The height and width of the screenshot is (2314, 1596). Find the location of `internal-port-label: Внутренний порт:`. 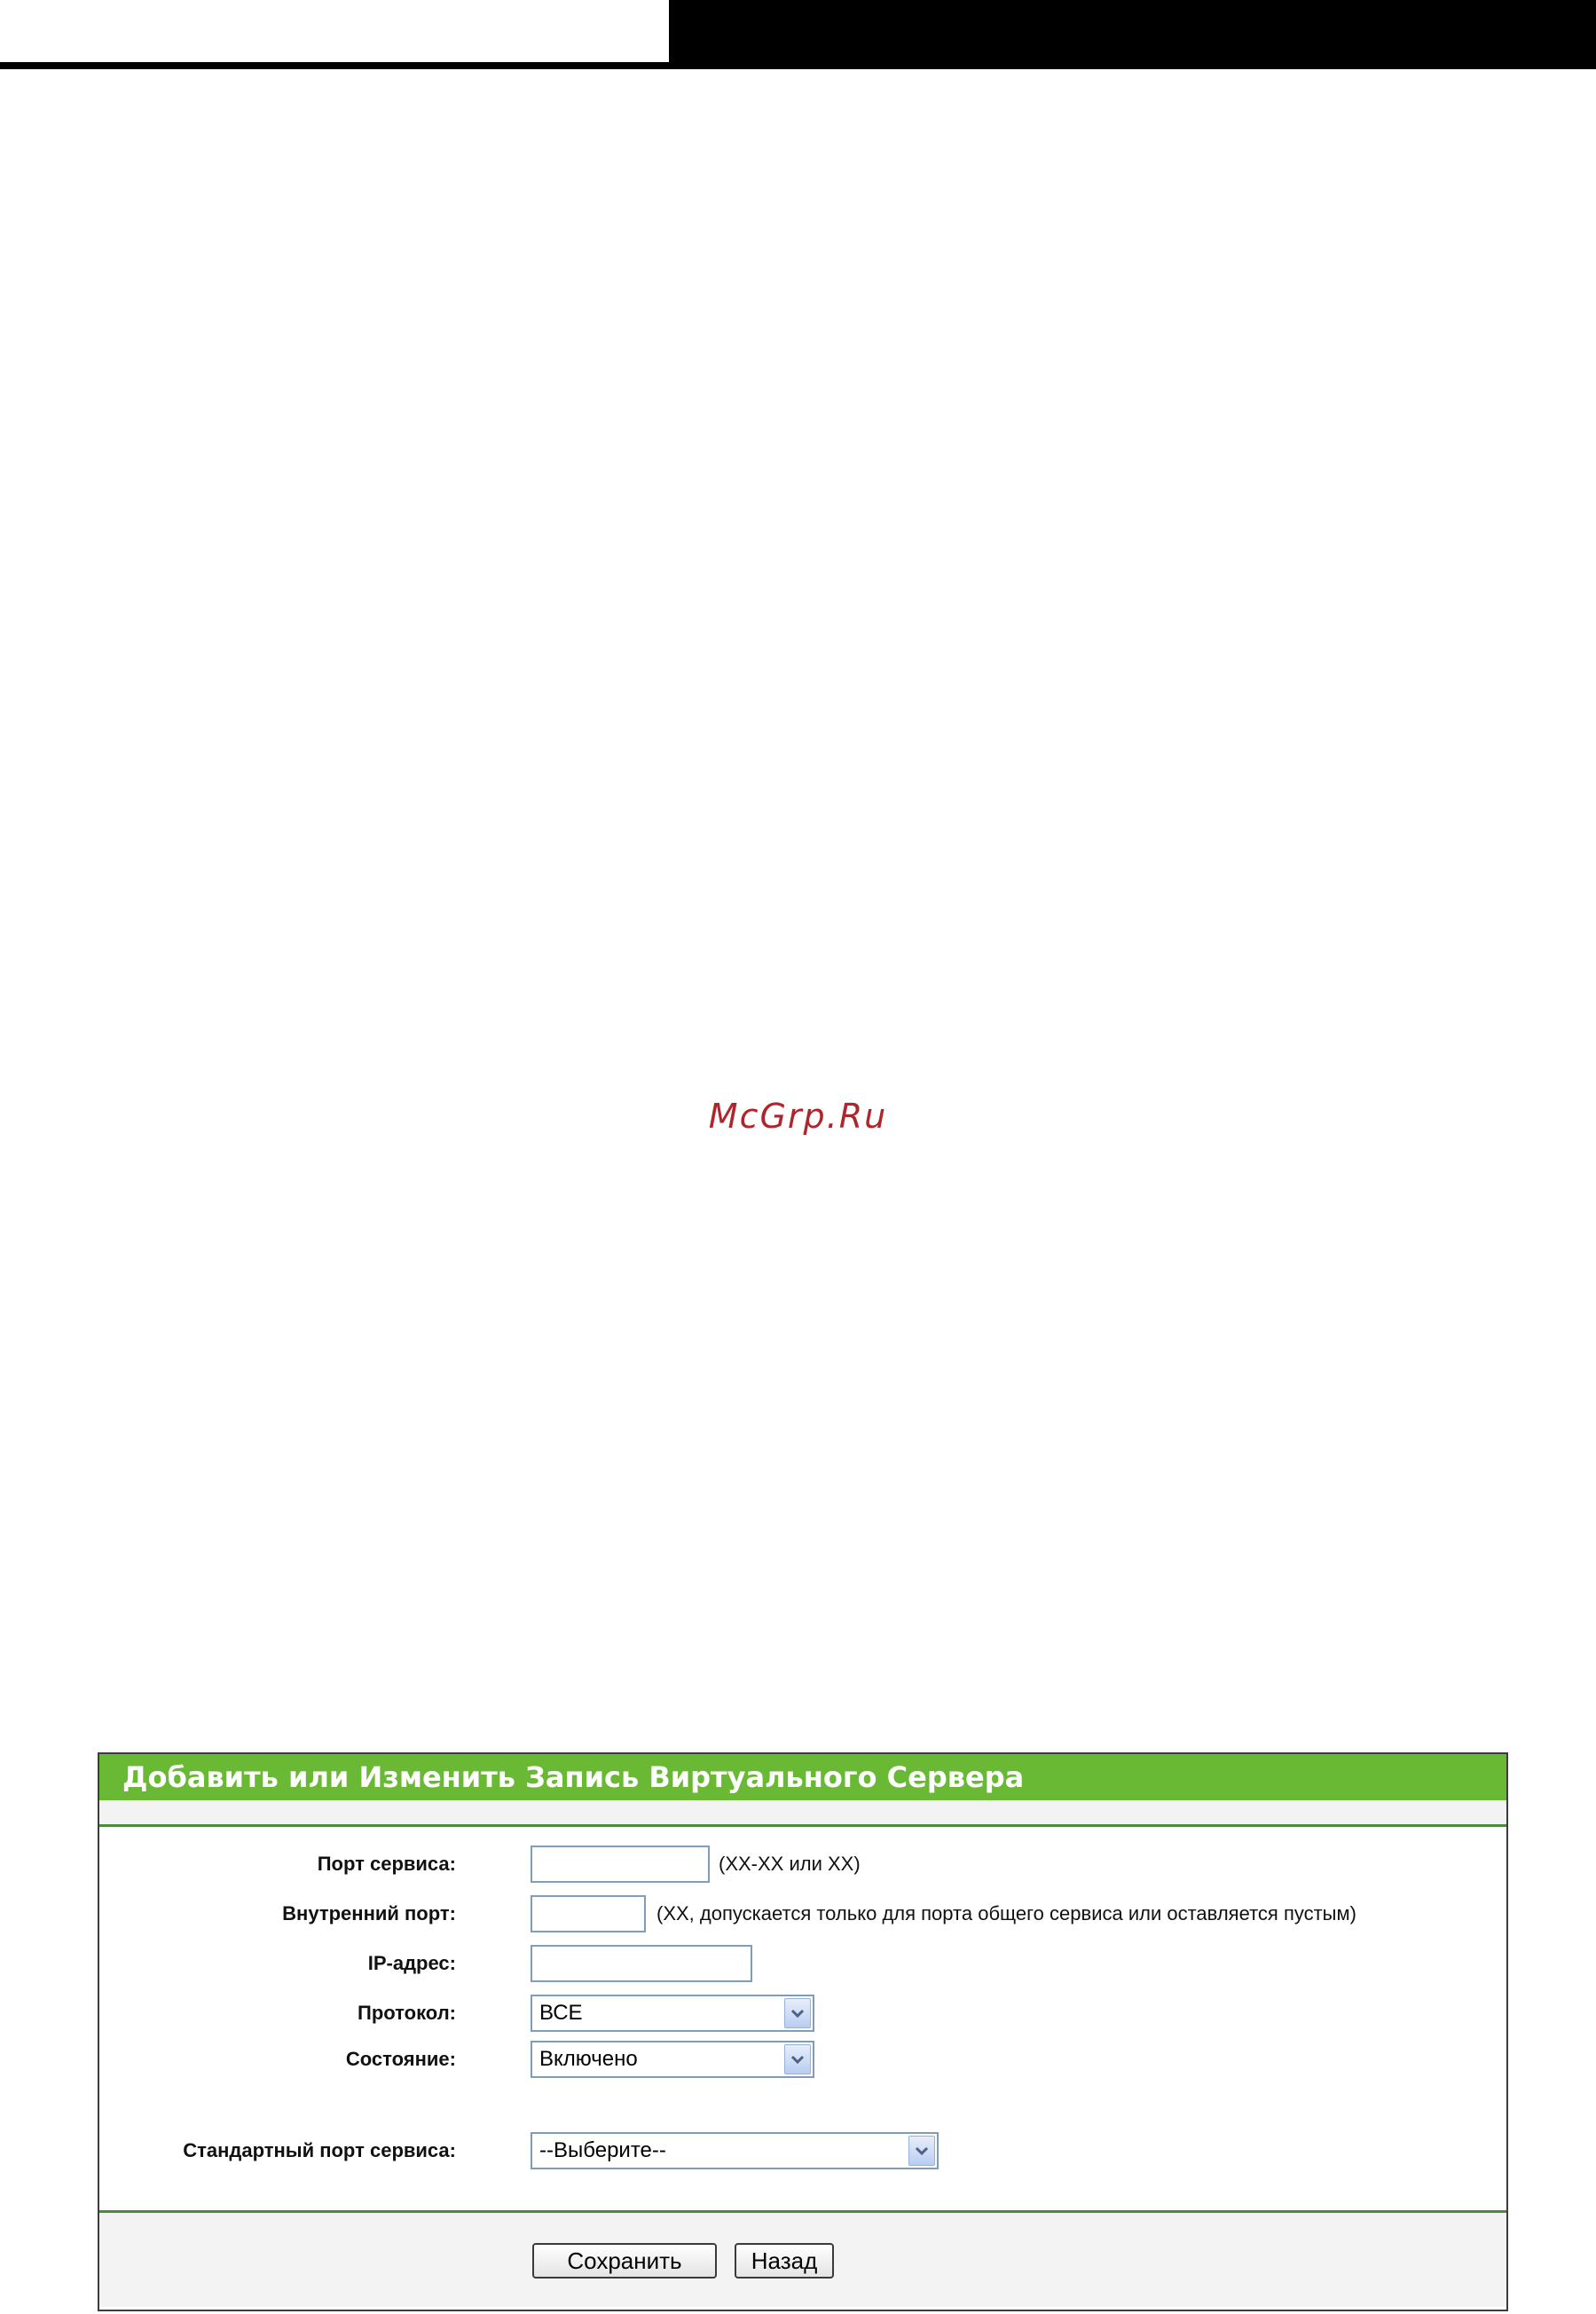

internal-port-label: Внутренний порт: is located at coordinates (369, 1913).